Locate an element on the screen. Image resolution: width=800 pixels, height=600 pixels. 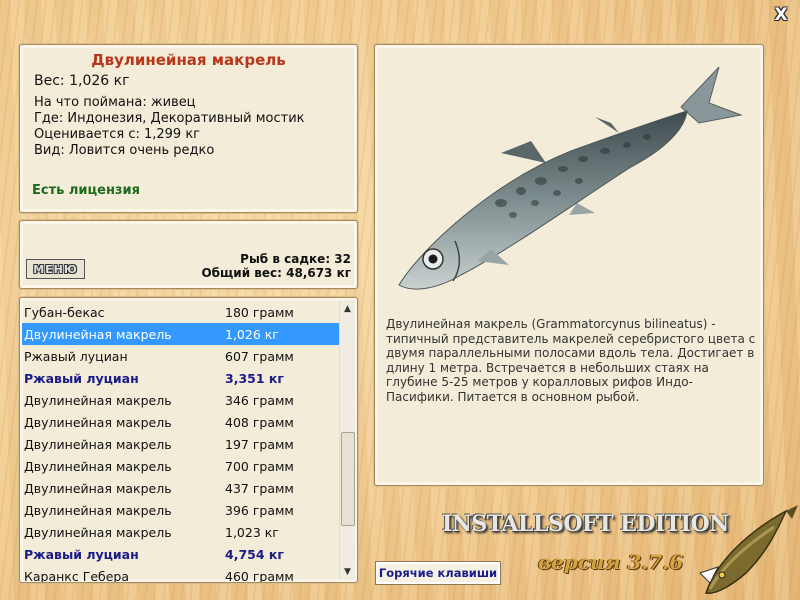
fish-list-row: Двулинейная макрель 1,026 кг is located at coordinates (181, 334).